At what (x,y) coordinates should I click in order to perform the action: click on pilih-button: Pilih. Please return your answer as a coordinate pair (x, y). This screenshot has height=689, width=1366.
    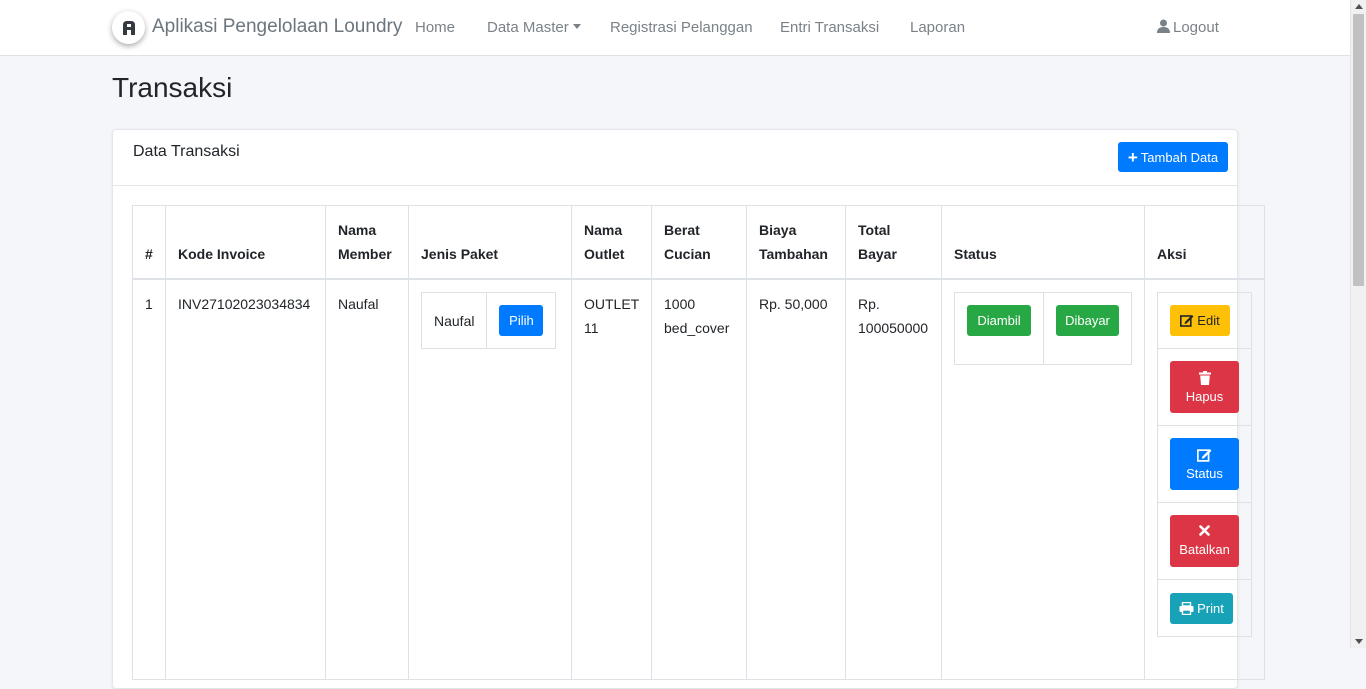
    Looking at the image, I should click on (521, 320).